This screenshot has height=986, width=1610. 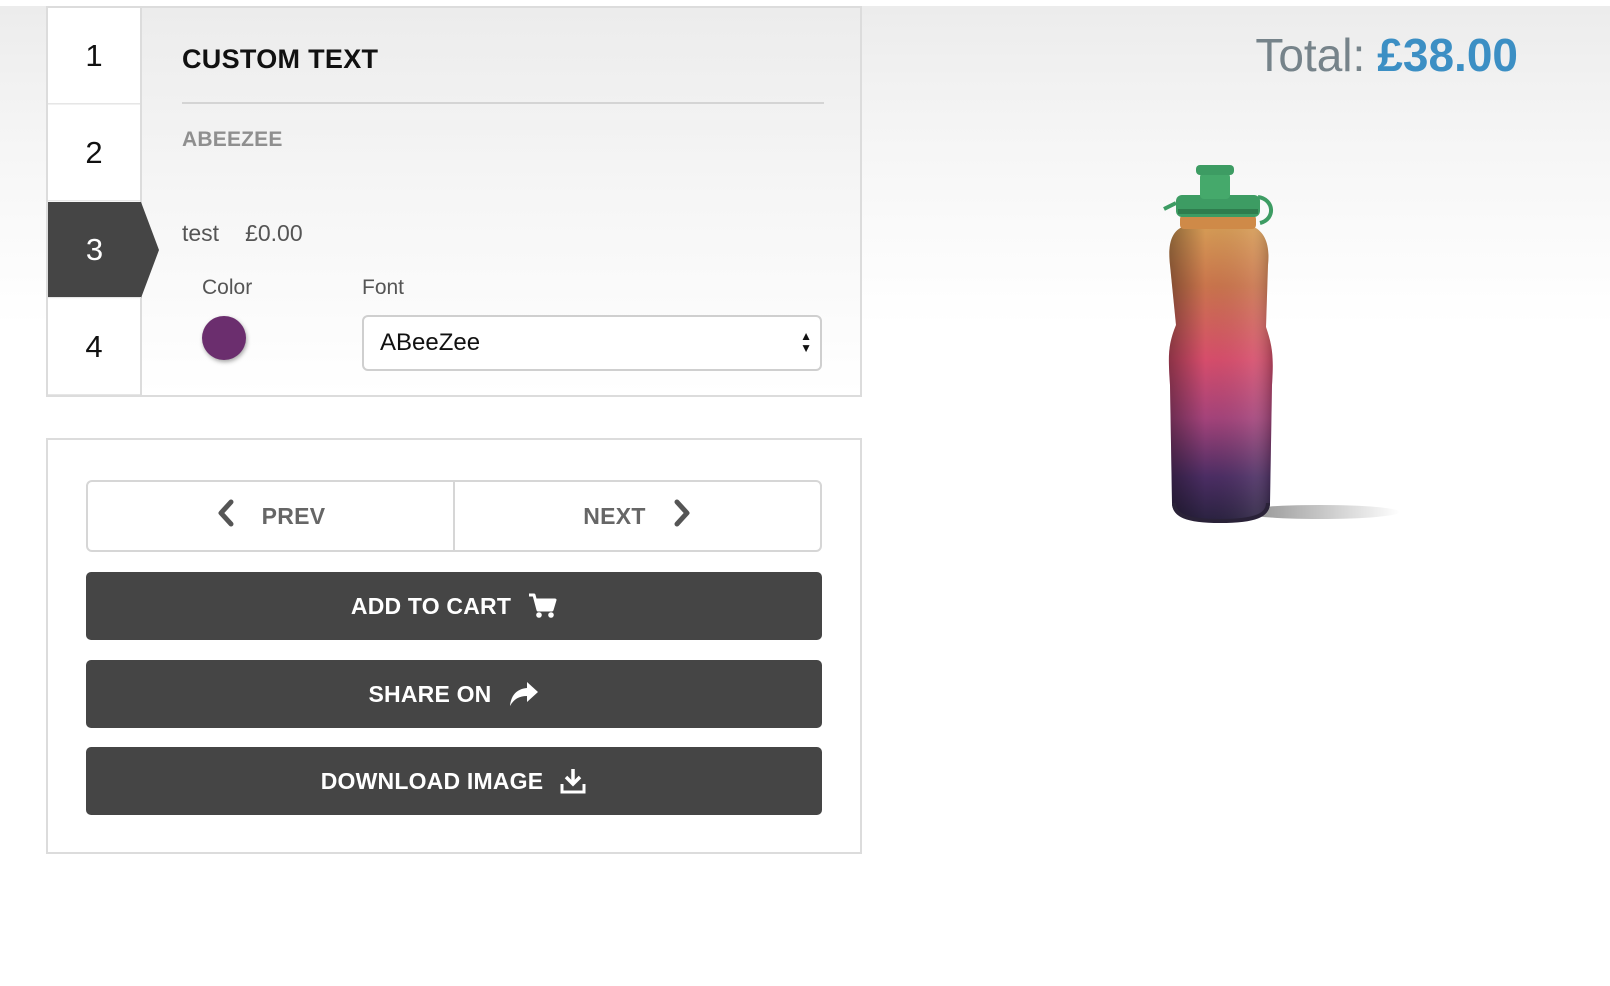 I want to click on prev-next-group: PREV NEXT, so click(x=454, y=516).